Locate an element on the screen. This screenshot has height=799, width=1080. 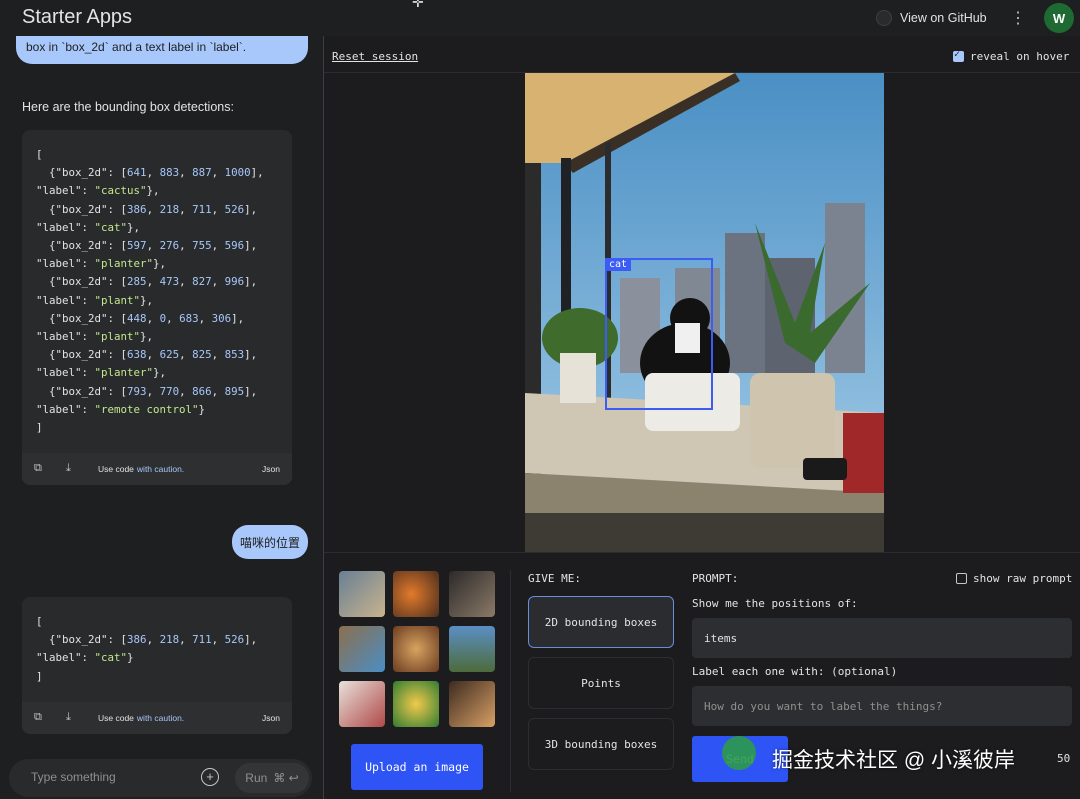
code-line: {"box_2d": [638, 625, 825, 853], is located at coordinates (147, 355).